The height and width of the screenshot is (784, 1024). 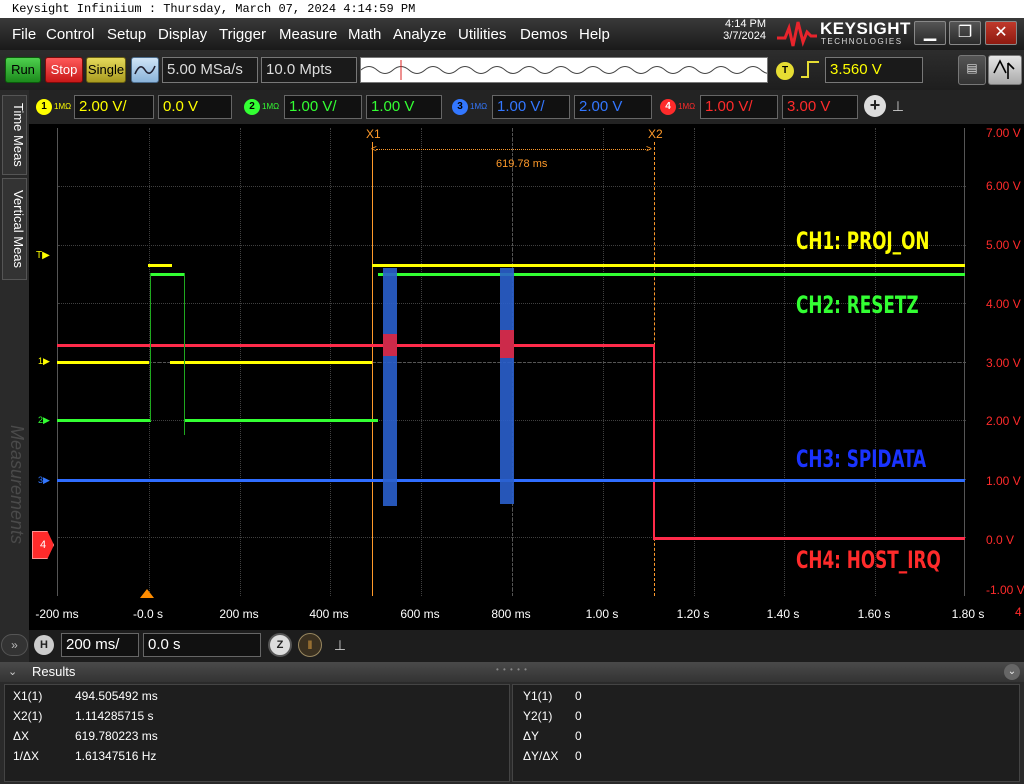 What do you see at coordinates (309, 70) in the screenshot?
I see `memory-depth-field: 10.0 Mpts` at bounding box center [309, 70].